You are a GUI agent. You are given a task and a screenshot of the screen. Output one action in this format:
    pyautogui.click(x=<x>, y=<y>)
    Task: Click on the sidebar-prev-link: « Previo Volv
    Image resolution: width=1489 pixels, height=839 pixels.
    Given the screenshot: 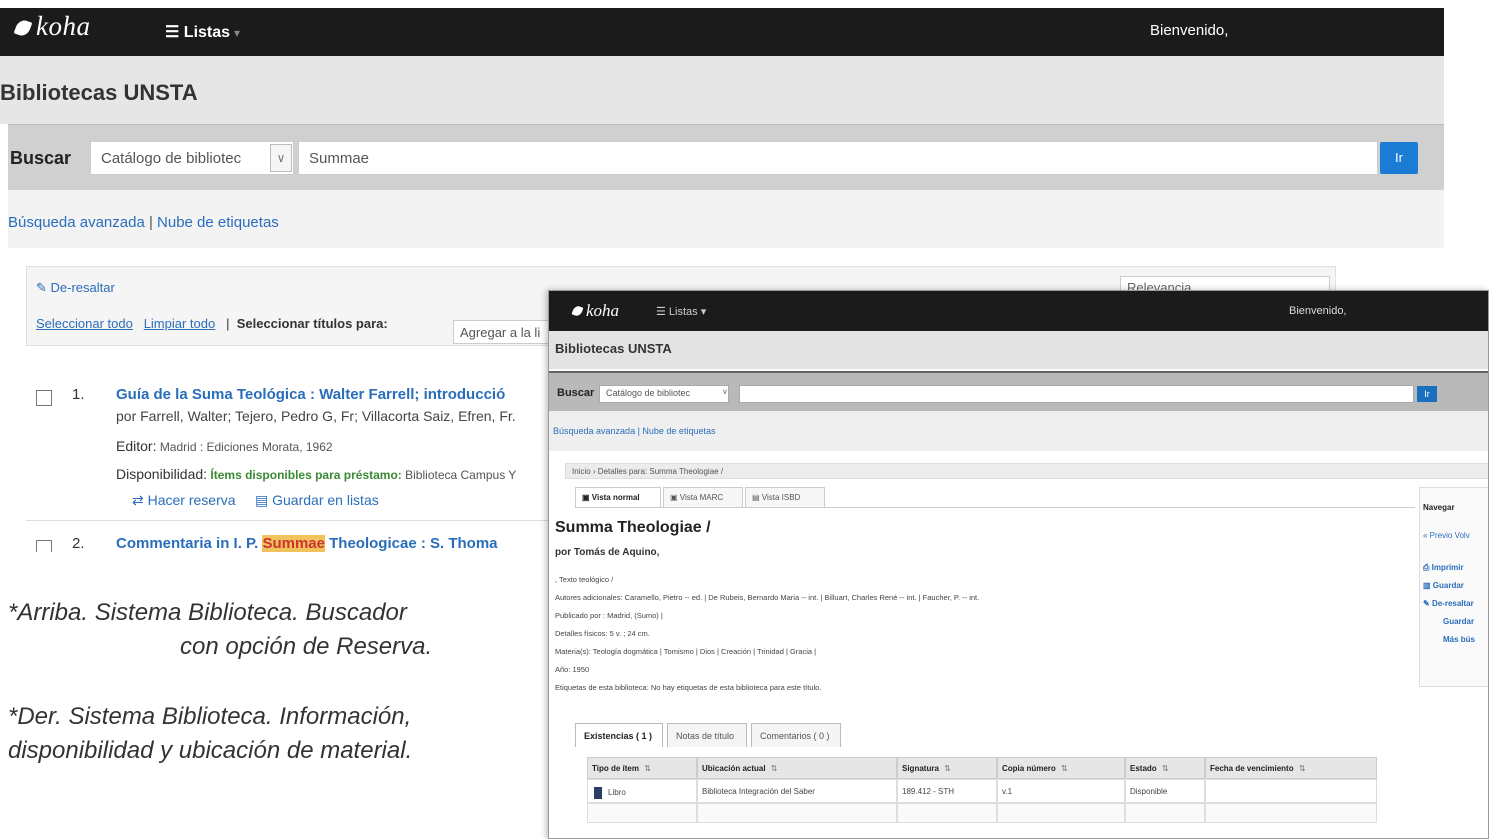 What is the action you would take?
    pyautogui.click(x=1446, y=535)
    